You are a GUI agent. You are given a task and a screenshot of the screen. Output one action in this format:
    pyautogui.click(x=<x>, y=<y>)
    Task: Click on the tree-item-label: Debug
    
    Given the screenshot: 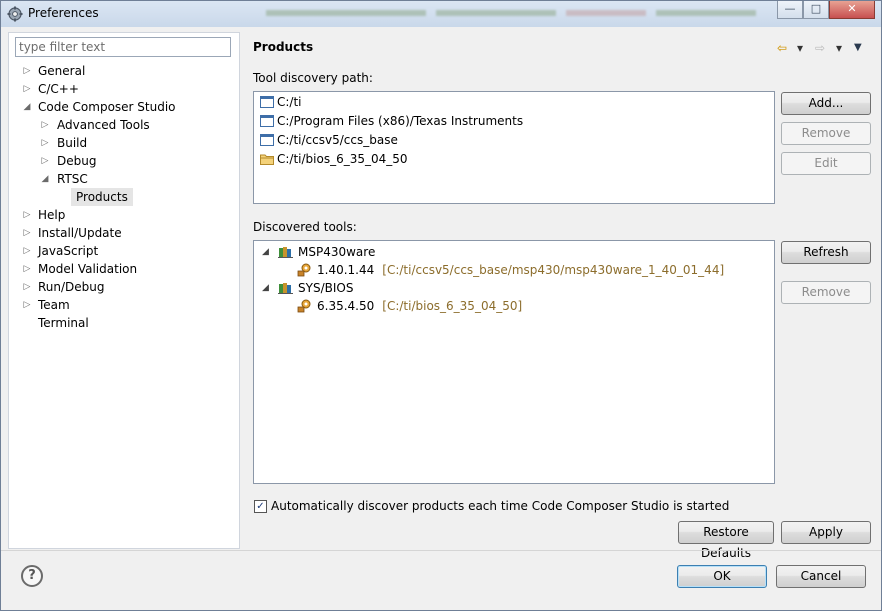 What is the action you would take?
    pyautogui.click(x=77, y=161)
    